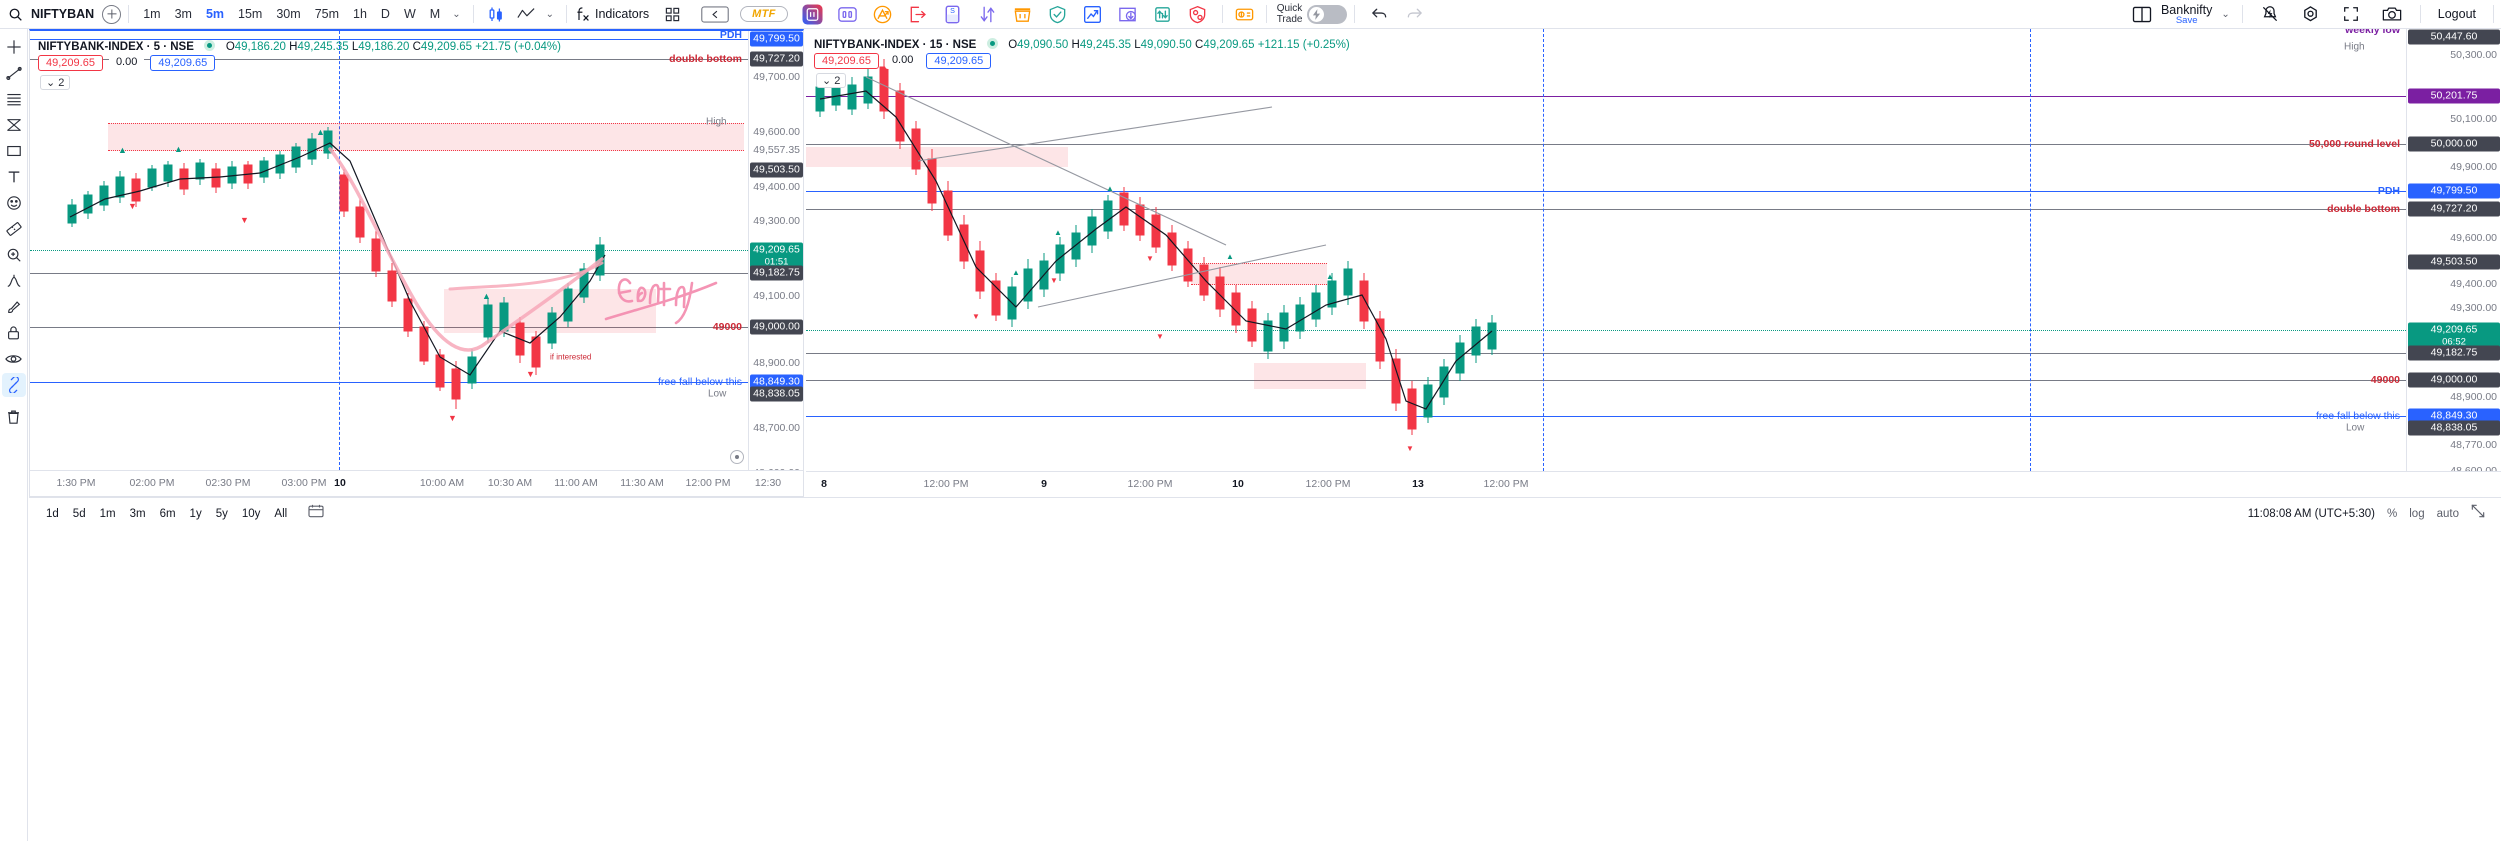 This screenshot has height=841, width=2501. What do you see at coordinates (79, 514) in the screenshot?
I see `range-5d: 5d` at bounding box center [79, 514].